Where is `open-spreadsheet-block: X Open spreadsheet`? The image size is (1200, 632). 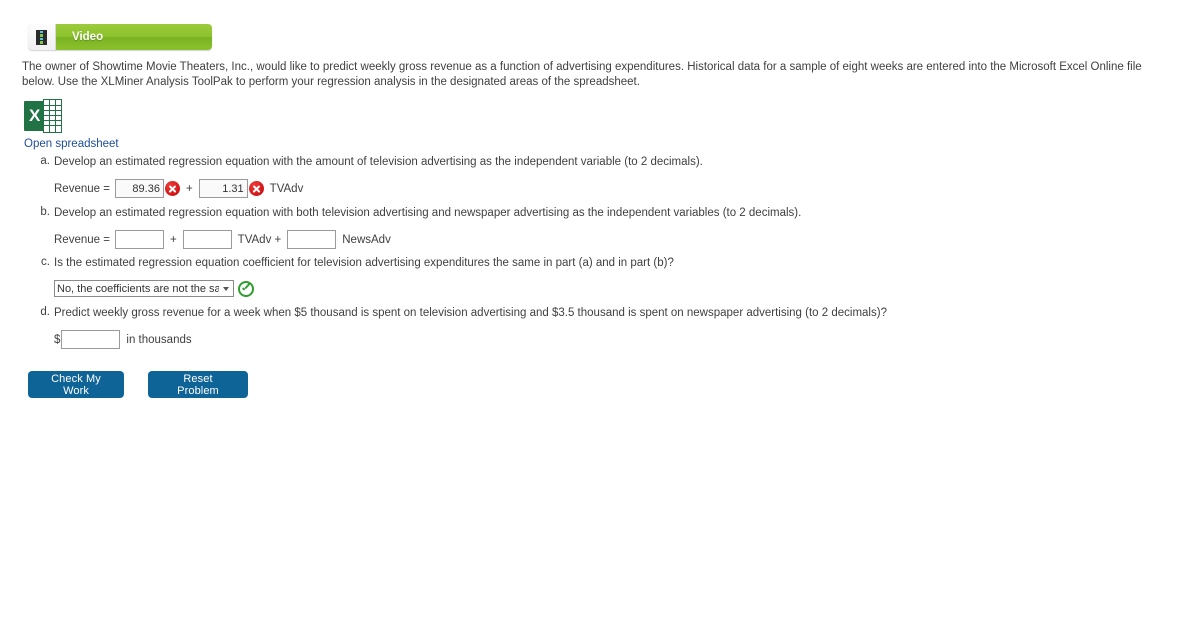
open-spreadsheet-block: X Open spreadsheet is located at coordinates (71, 124).